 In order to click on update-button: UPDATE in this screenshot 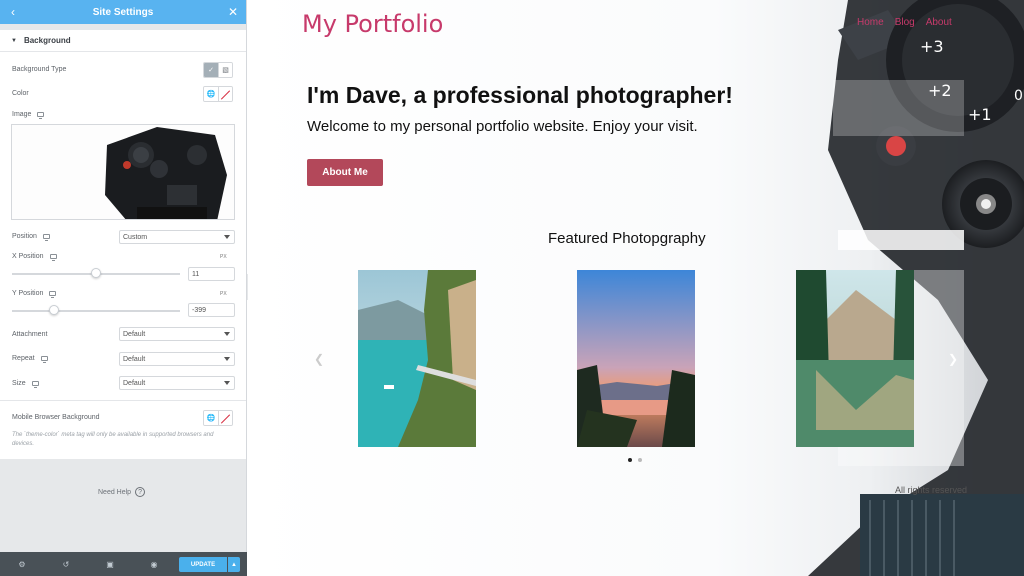, I will do `click(203, 564)`.